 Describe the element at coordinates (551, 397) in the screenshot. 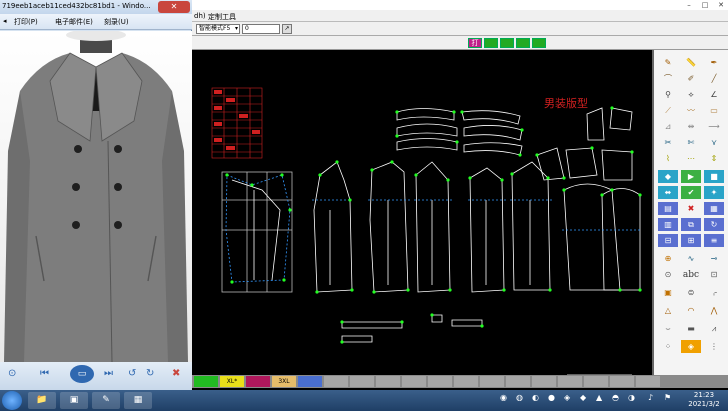

I see `tray-icon-4: ●` at that location.